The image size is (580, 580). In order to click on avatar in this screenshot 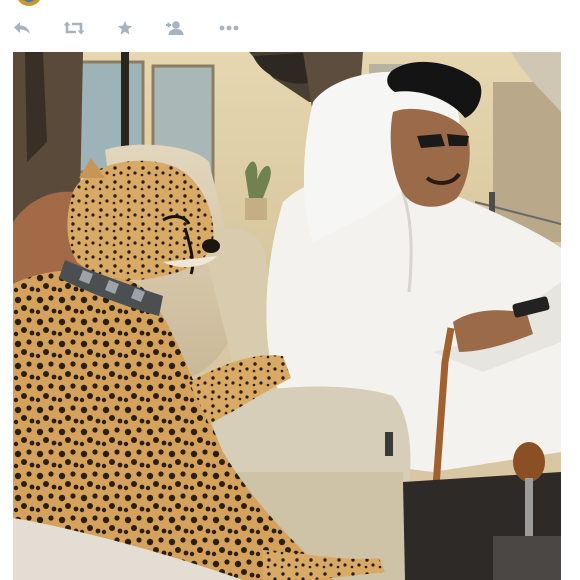, I will do `click(29, 3)`.